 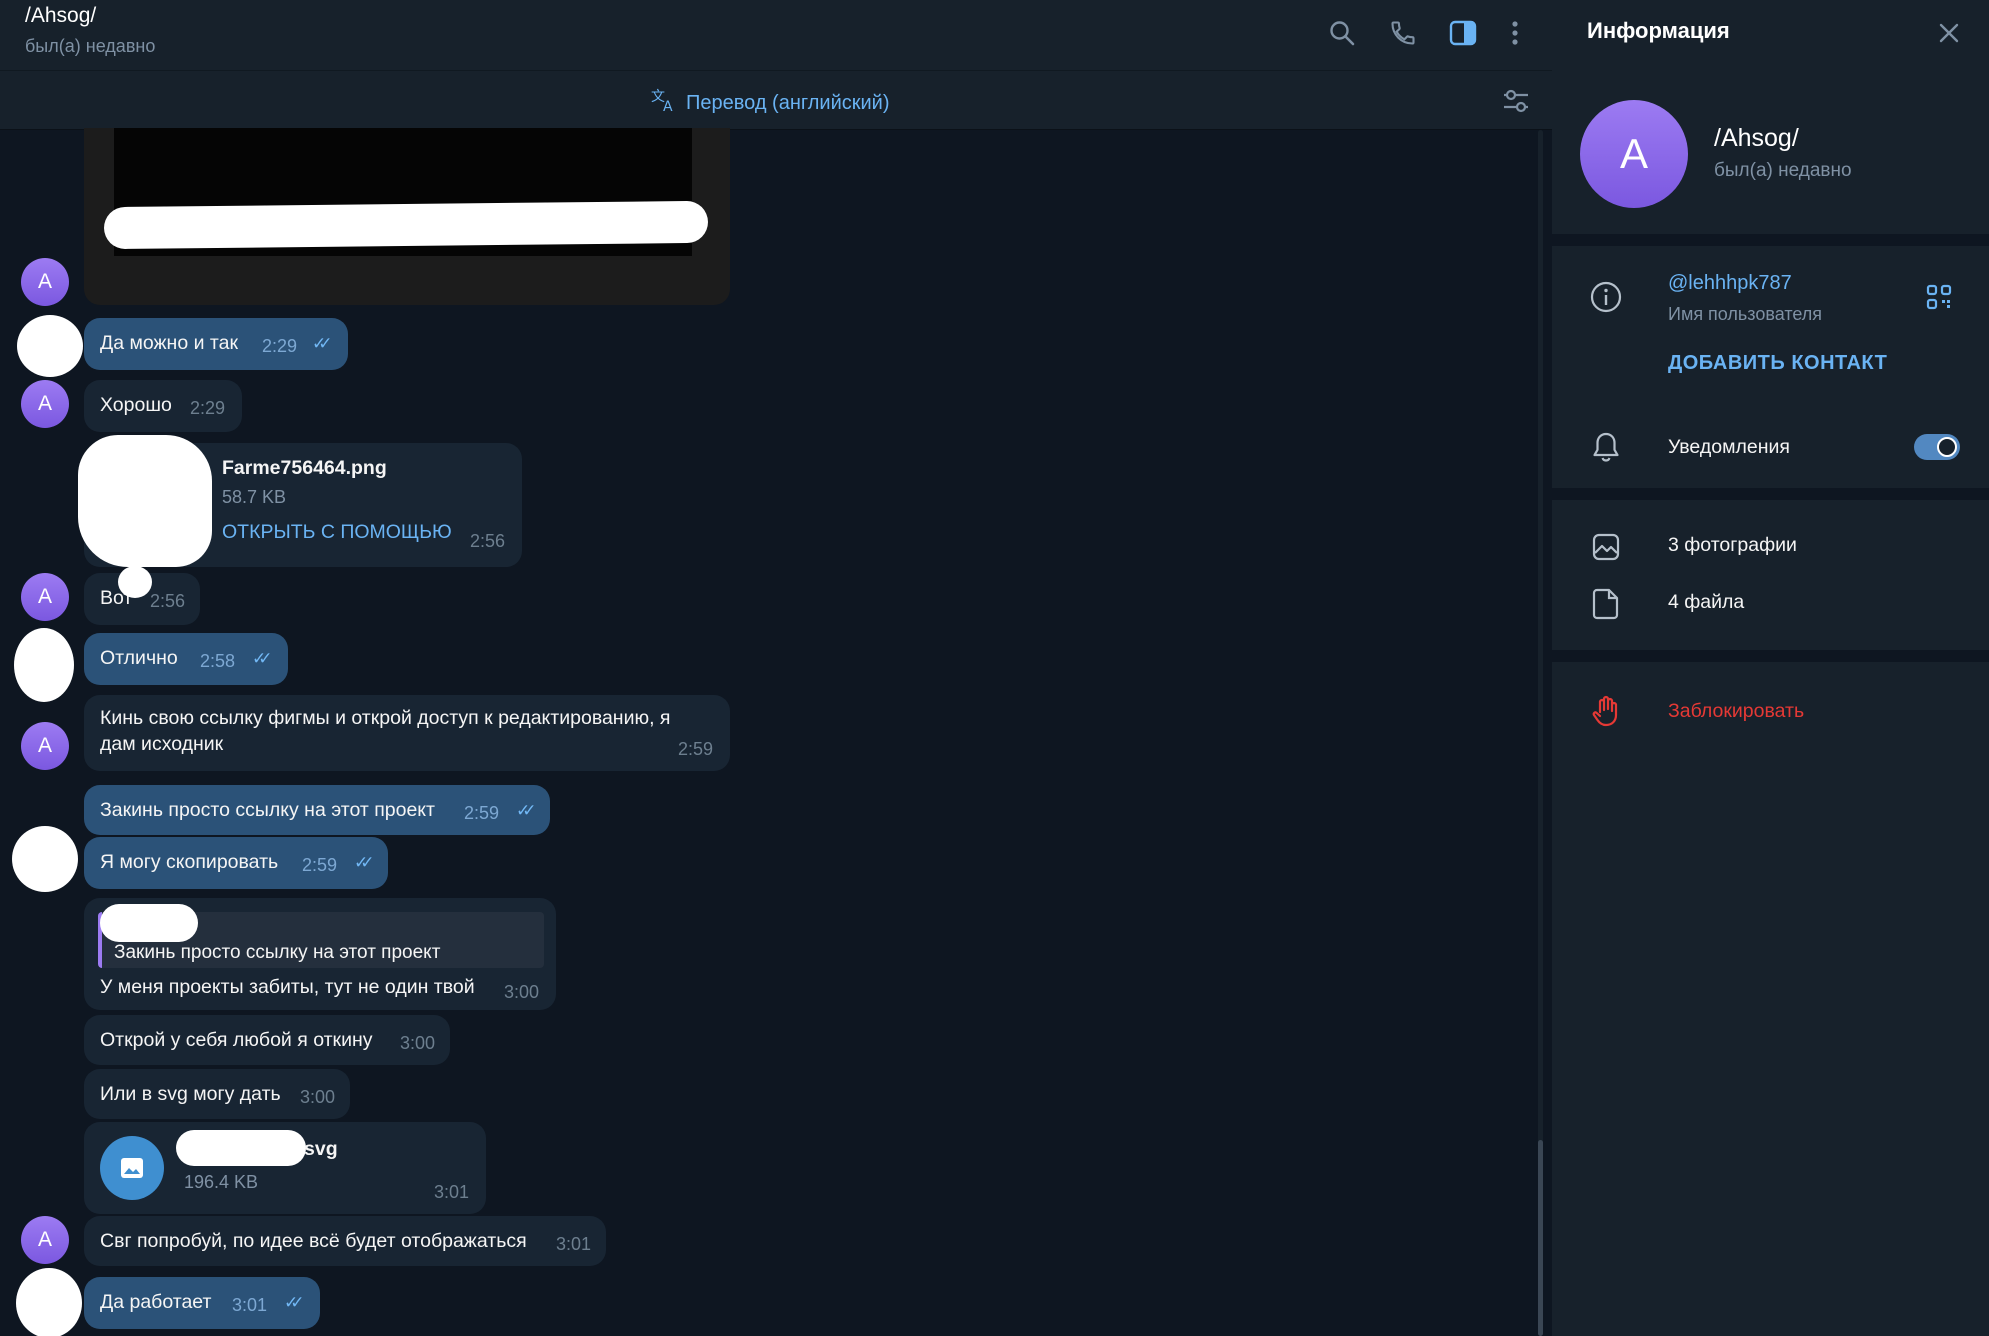 I want to click on qr-code-icon, so click(x=1939, y=297).